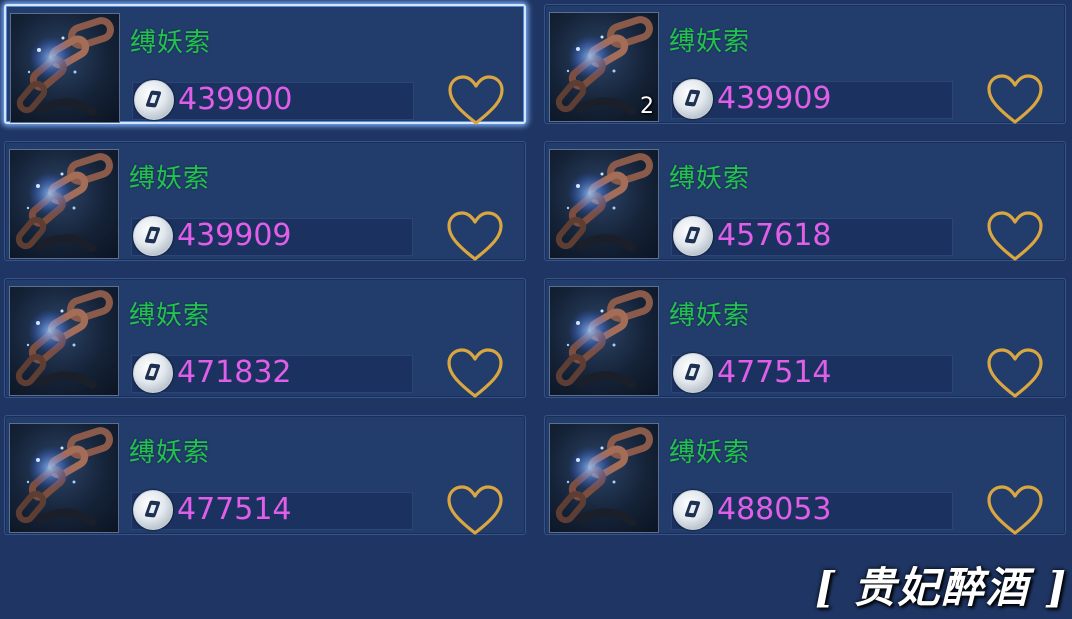 The height and width of the screenshot is (619, 1072). I want to click on listing-card-8: 缚妖索 488053, so click(805, 475).